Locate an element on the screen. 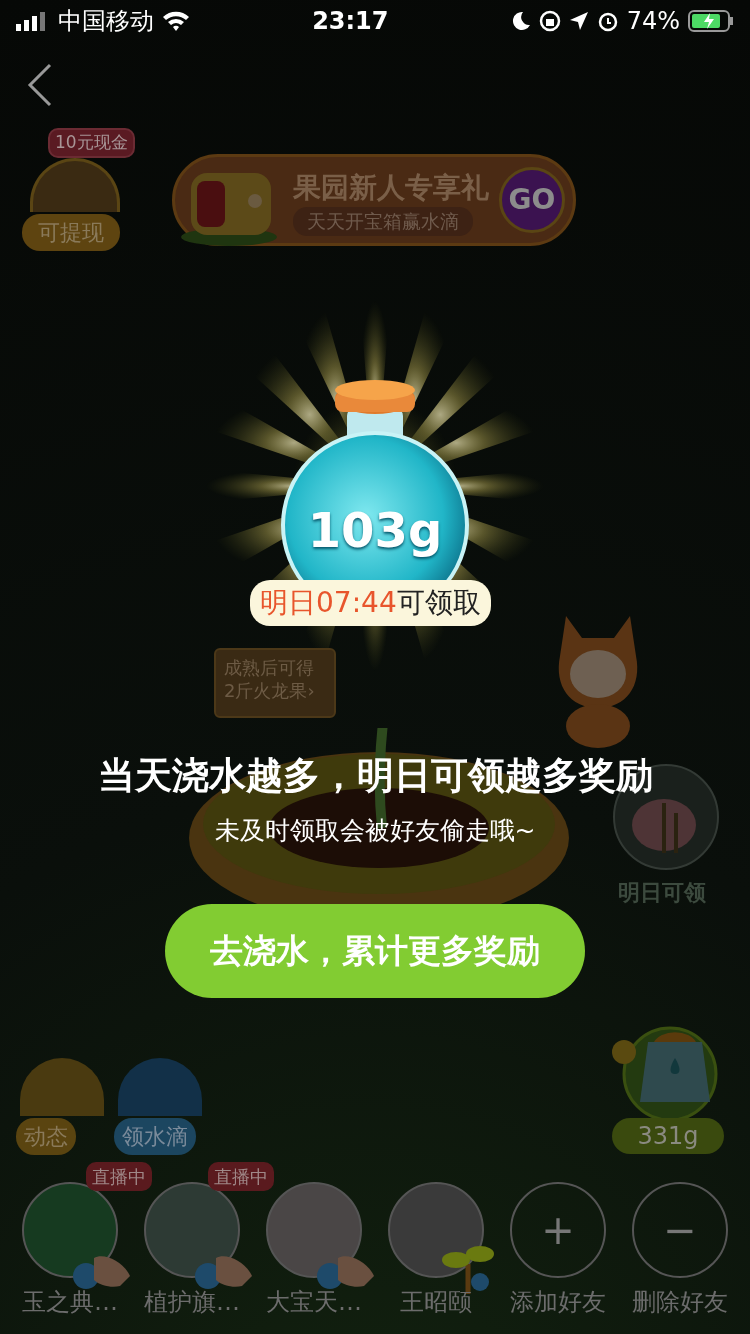 The width and height of the screenshot is (750, 1334). side-button: 领水滴 is located at coordinates (155, 1136).